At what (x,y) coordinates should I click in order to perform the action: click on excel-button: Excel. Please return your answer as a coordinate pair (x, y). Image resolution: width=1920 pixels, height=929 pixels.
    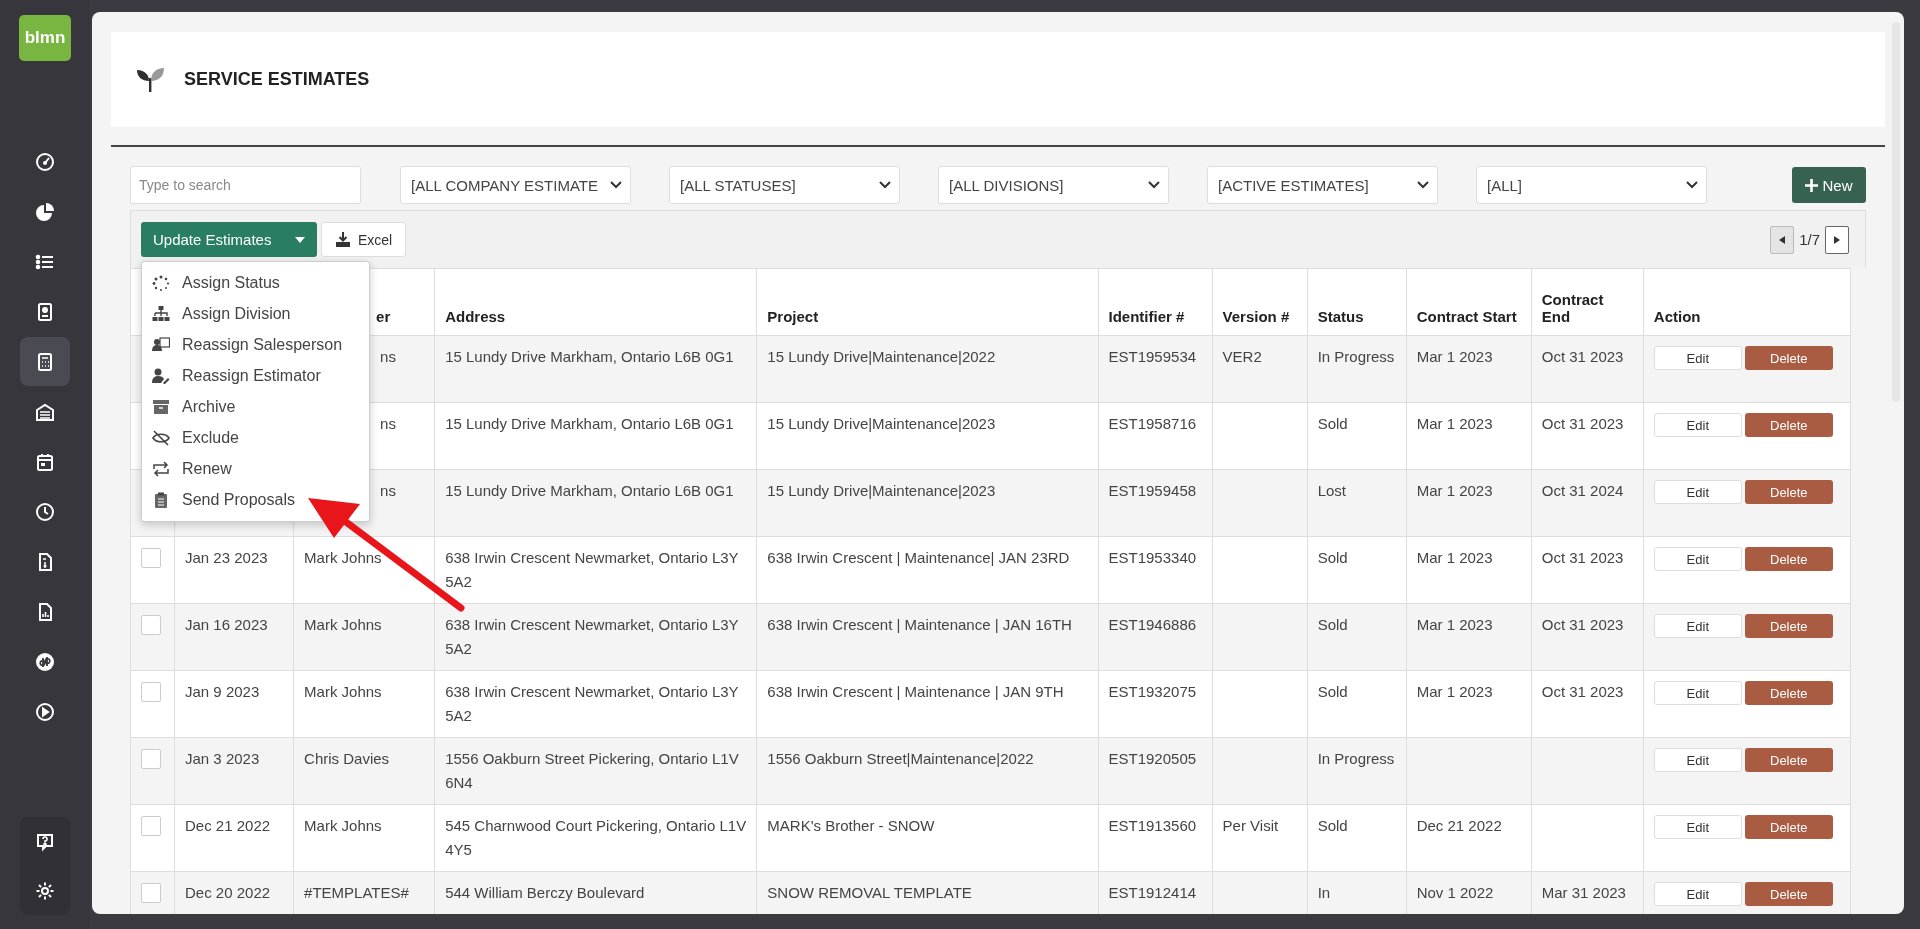
    Looking at the image, I should click on (363, 239).